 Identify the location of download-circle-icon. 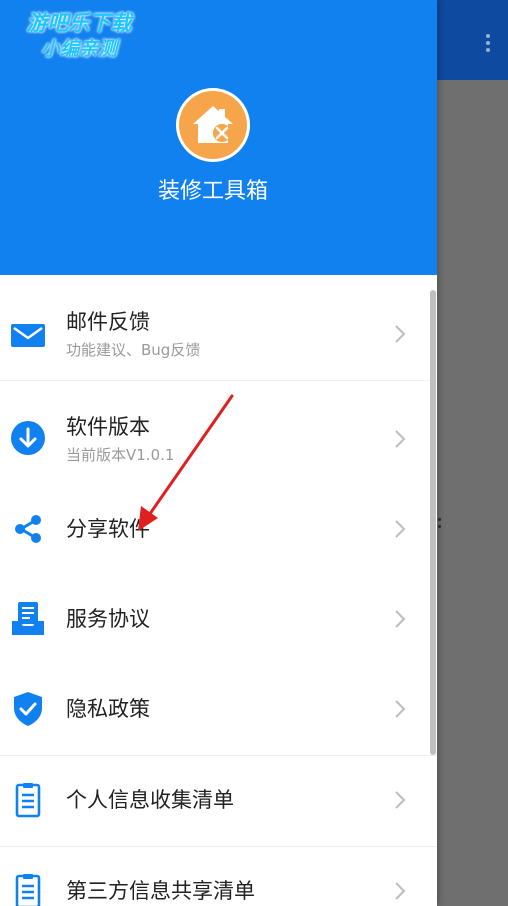
(28, 438).